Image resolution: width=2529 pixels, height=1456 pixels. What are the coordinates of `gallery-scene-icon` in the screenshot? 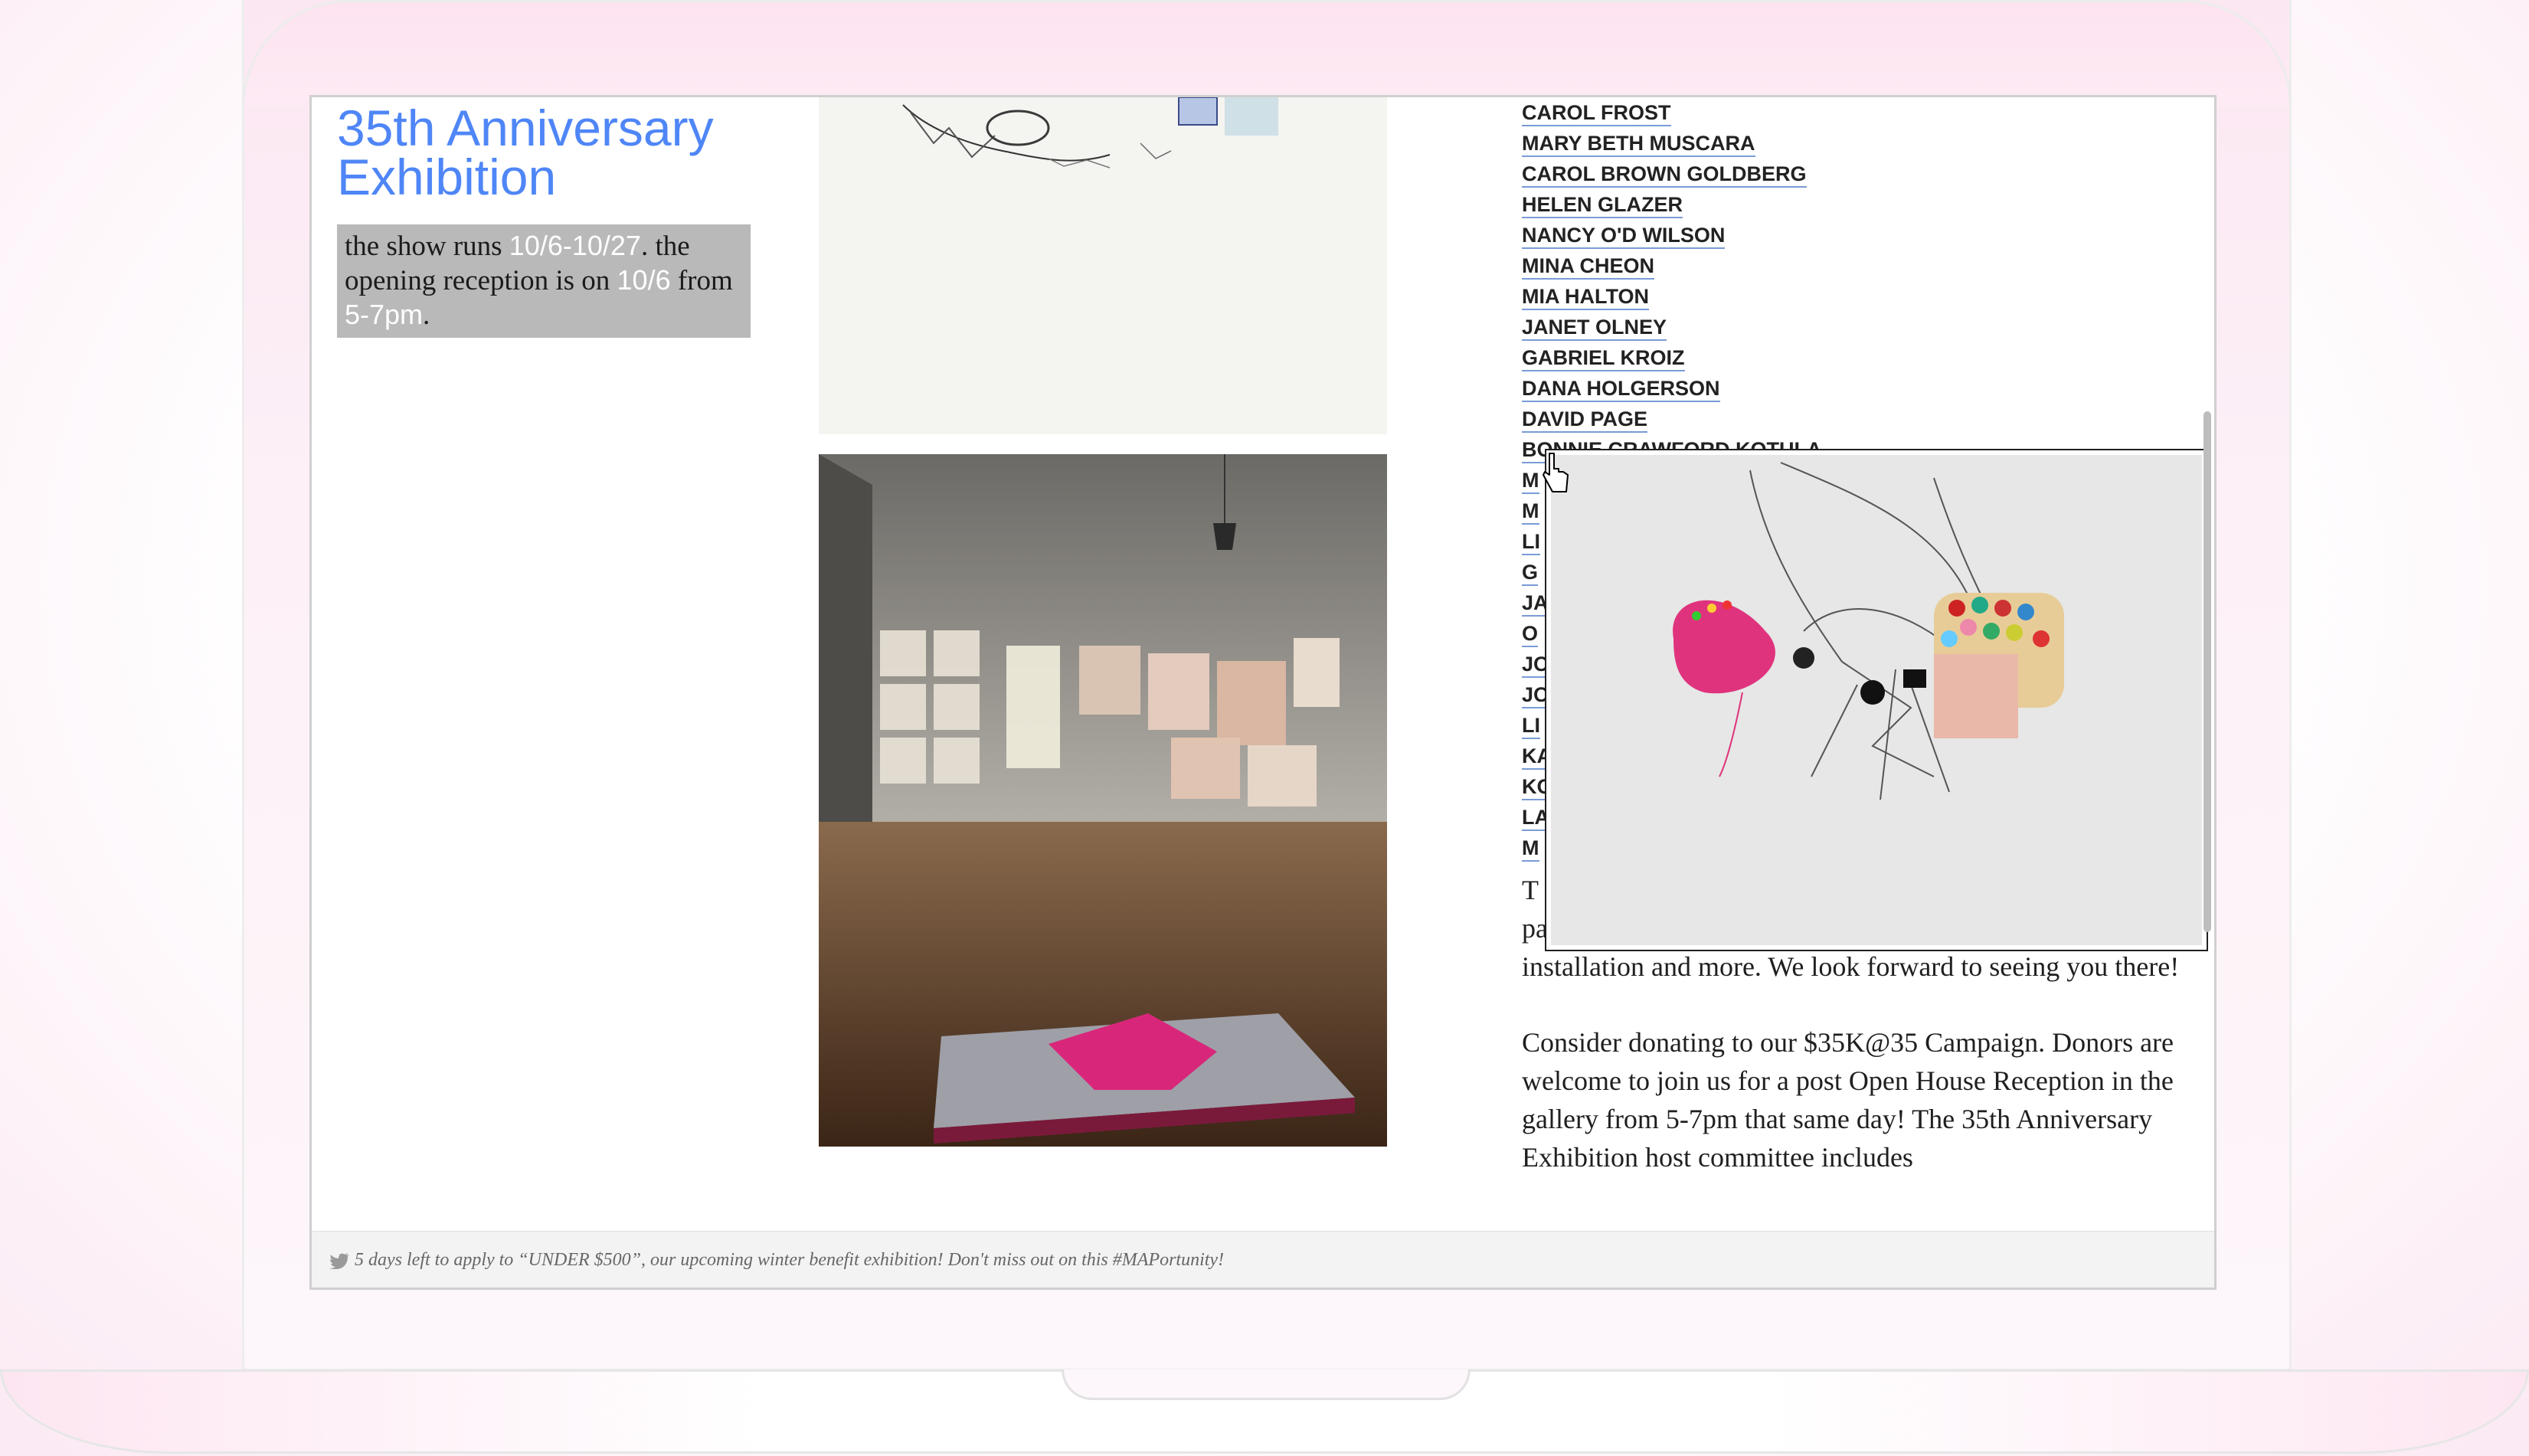 It's located at (1103, 800).